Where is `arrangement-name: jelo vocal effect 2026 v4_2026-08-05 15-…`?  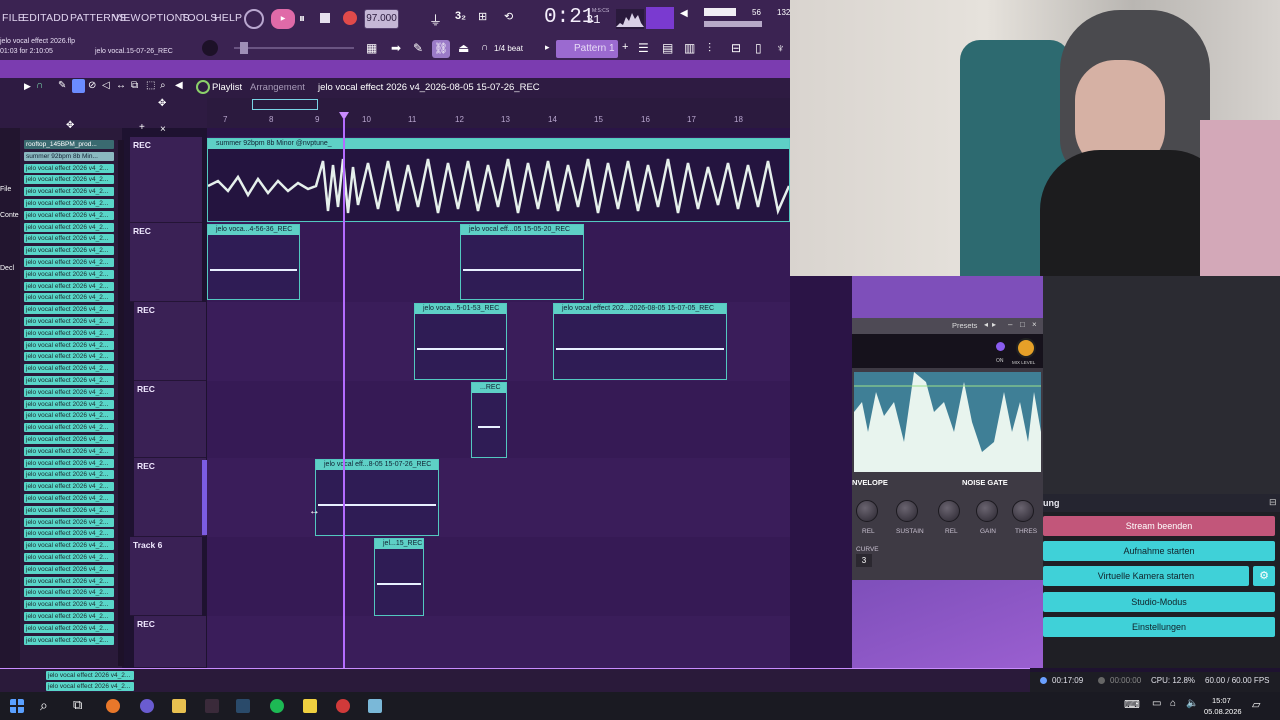
arrangement-name: jelo vocal effect 2026 v4_2026-08-05 15-… is located at coordinates (429, 87).